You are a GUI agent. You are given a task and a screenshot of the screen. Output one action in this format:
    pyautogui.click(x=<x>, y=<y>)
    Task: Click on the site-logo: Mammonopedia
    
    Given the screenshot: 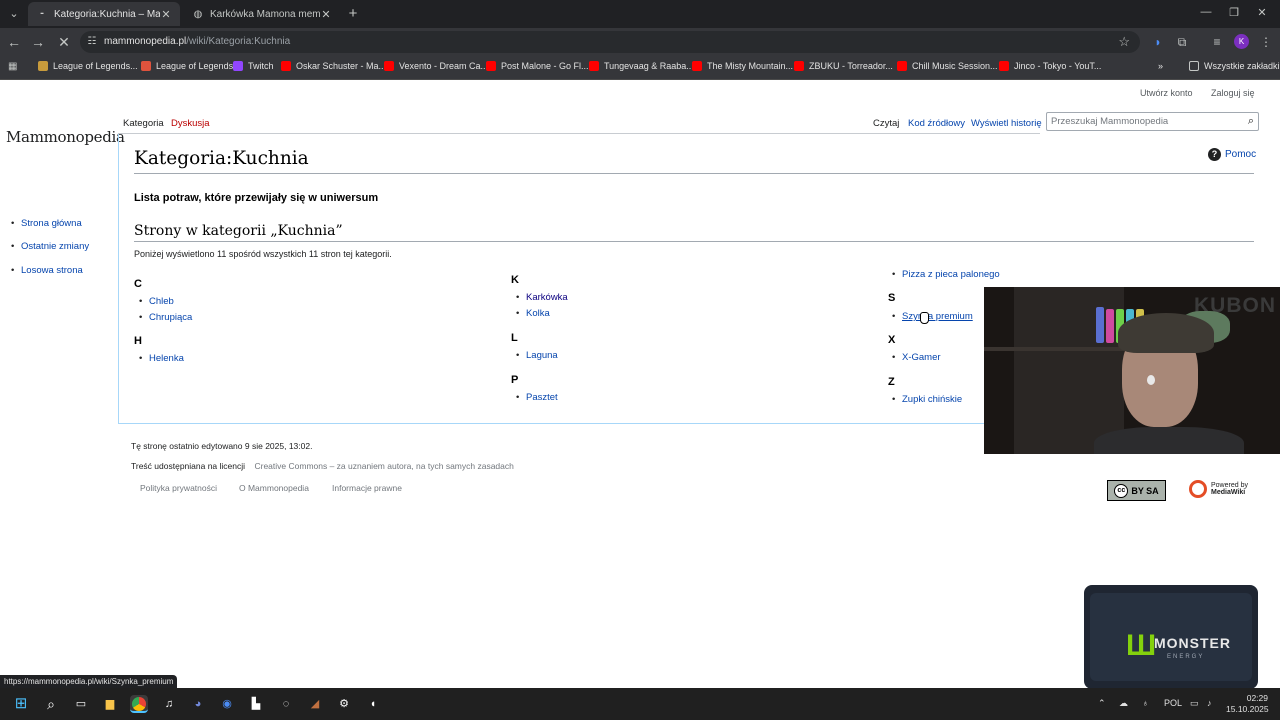 What is the action you would take?
    pyautogui.click(x=65, y=137)
    